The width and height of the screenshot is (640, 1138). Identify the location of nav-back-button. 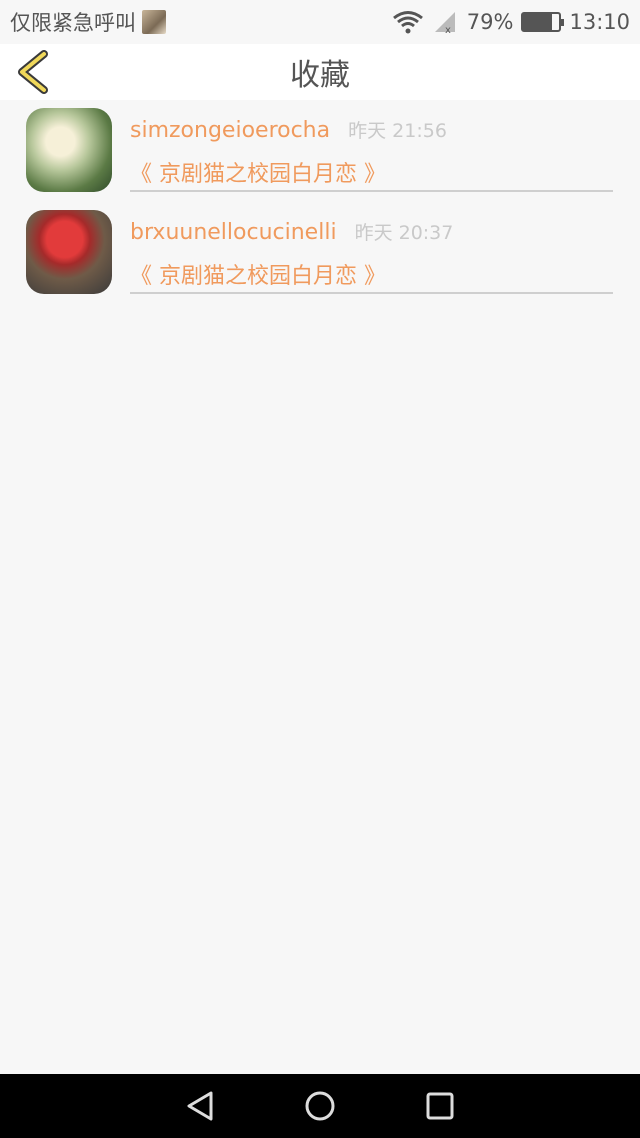
(200, 1106).